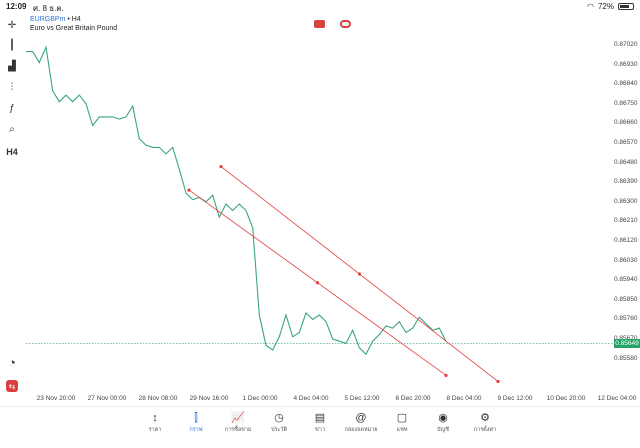  What do you see at coordinates (279, 430) in the screenshot?
I see `nav-label: ประวัติ` at bounding box center [279, 430].